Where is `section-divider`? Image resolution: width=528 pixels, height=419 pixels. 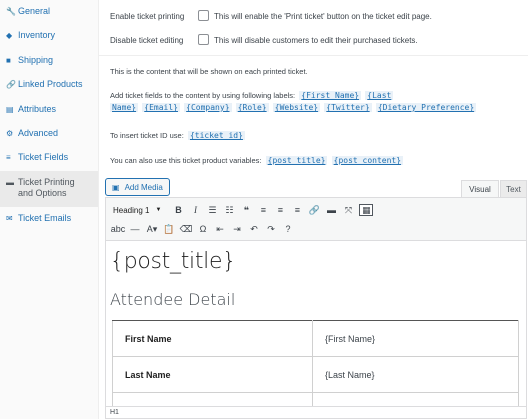 section-divider is located at coordinates (313, 55).